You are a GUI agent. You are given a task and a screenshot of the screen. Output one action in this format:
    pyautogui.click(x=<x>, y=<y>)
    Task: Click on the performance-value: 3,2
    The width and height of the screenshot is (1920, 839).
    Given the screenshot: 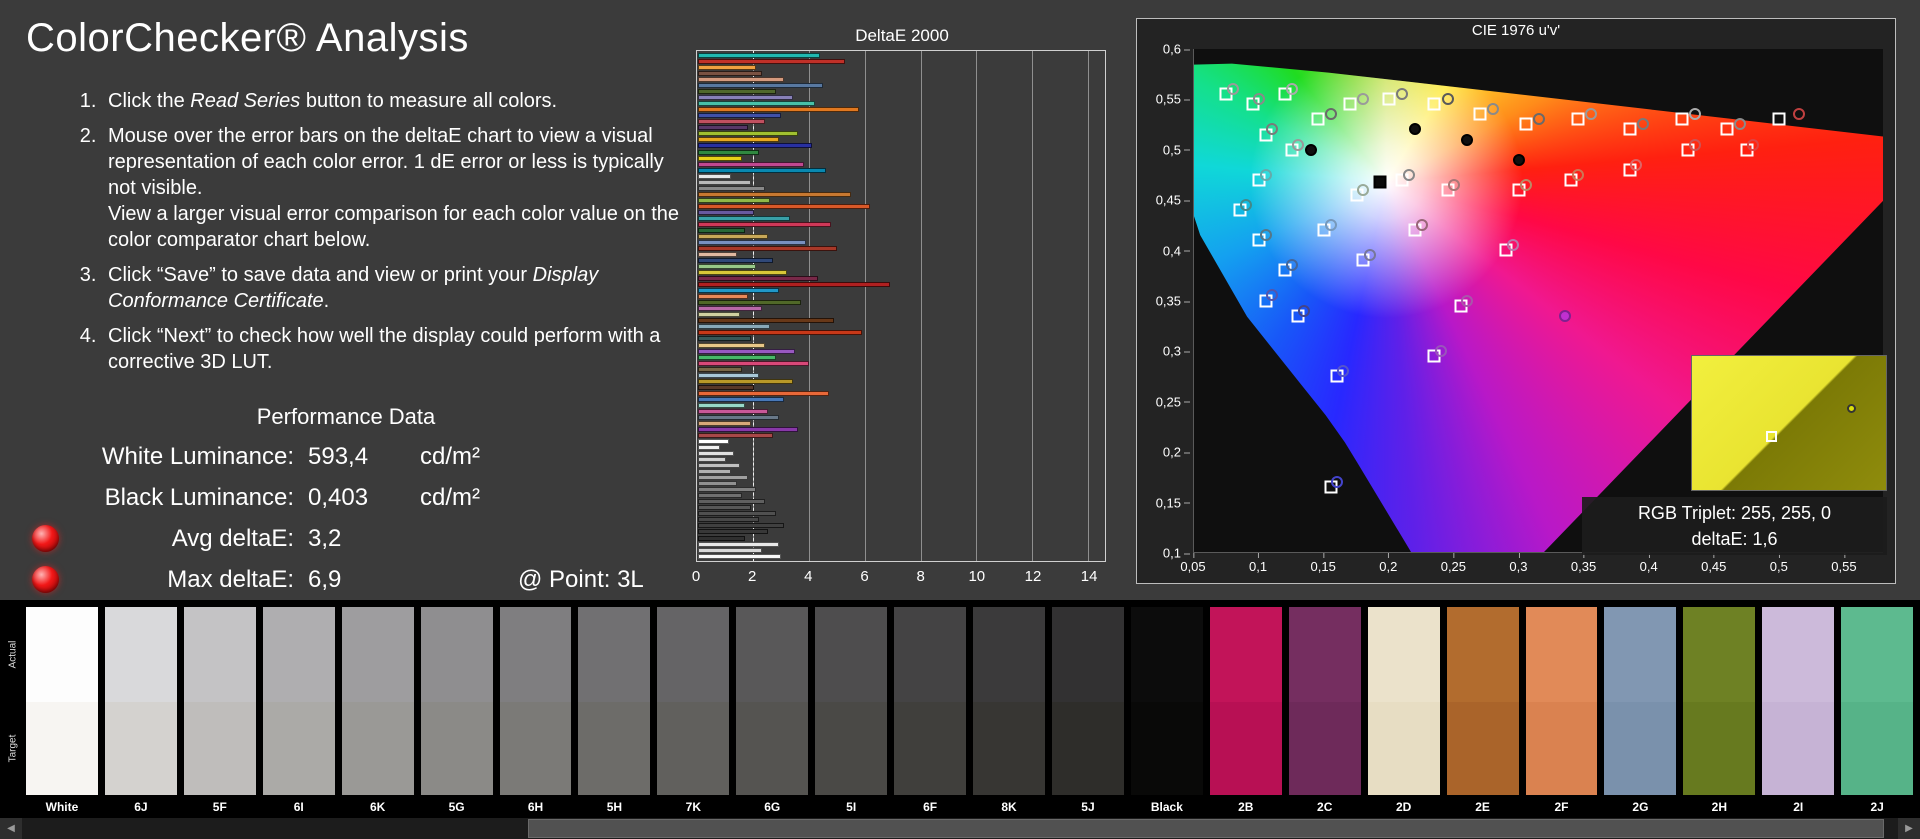 What is the action you would take?
    pyautogui.click(x=325, y=538)
    